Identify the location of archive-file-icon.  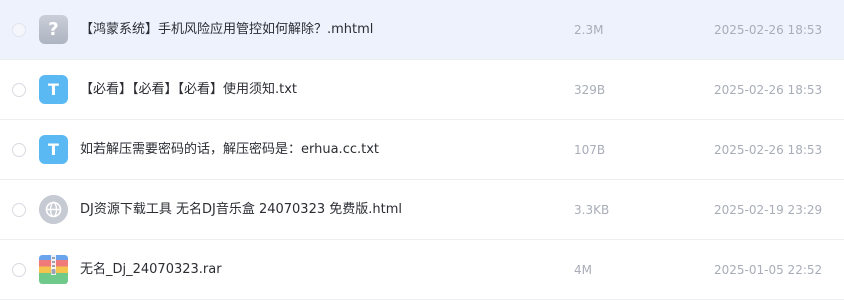
(53, 269).